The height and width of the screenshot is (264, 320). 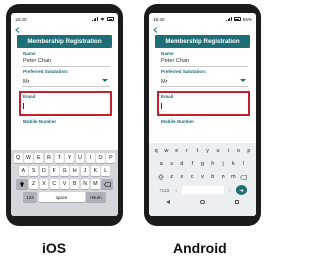 I want to click on nav-back-icon, so click(x=168, y=202).